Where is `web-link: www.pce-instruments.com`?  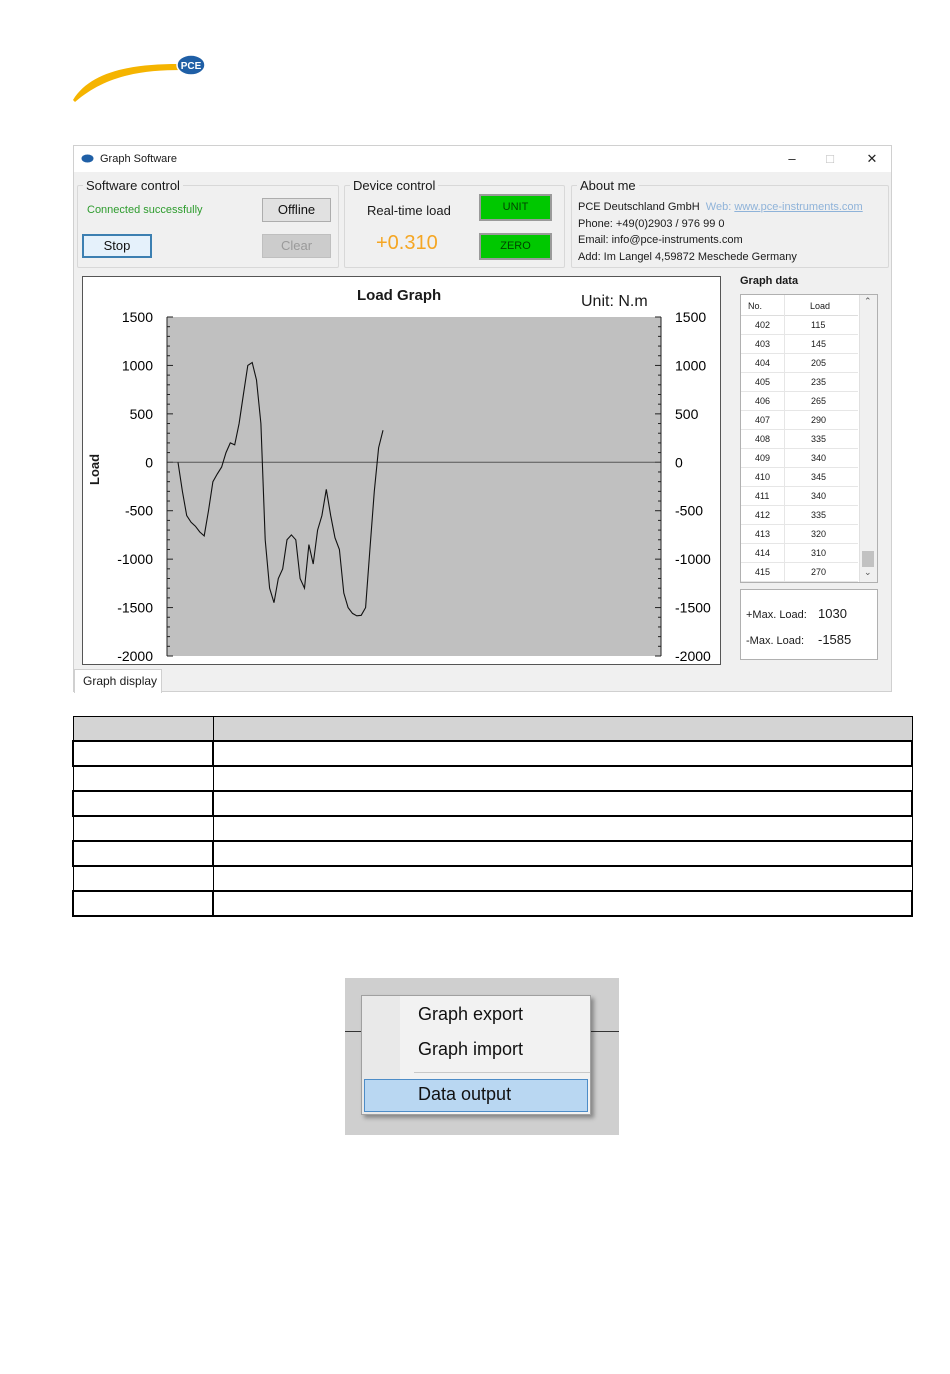
web-link: www.pce-instruments.com is located at coordinates (798, 207).